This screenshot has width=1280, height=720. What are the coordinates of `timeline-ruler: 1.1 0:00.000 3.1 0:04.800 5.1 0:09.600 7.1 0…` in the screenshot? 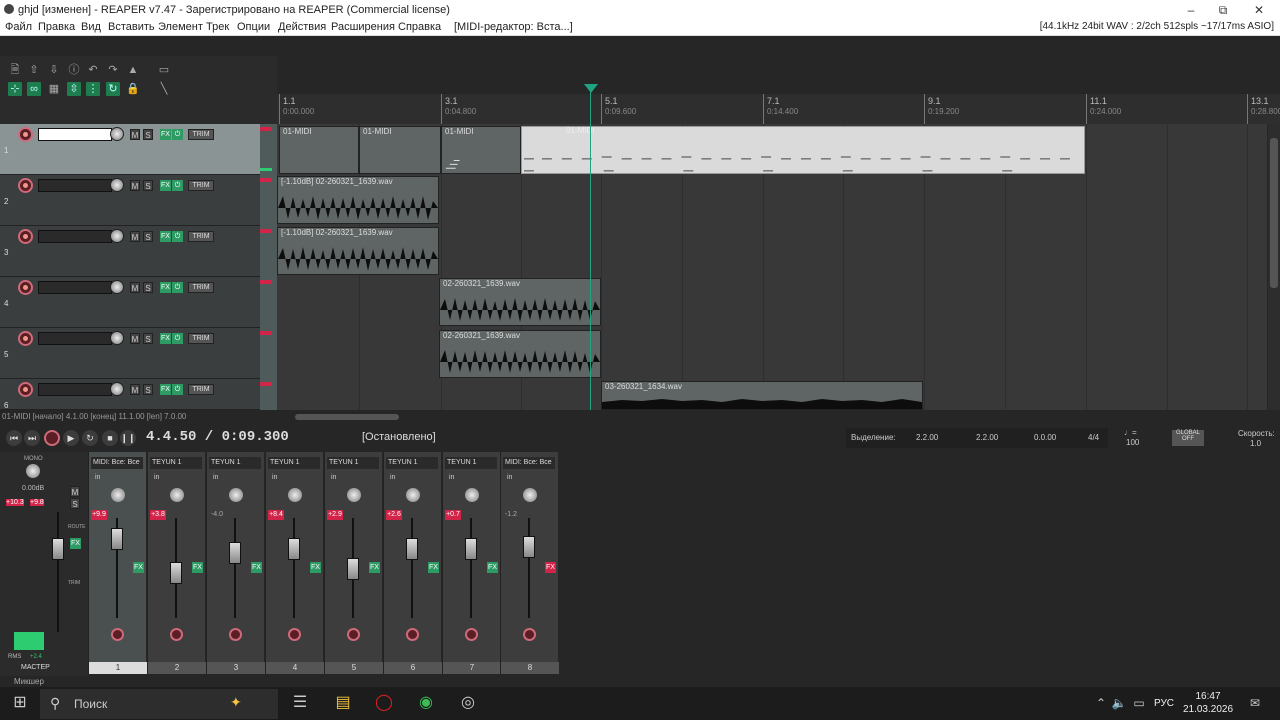 It's located at (778, 109).